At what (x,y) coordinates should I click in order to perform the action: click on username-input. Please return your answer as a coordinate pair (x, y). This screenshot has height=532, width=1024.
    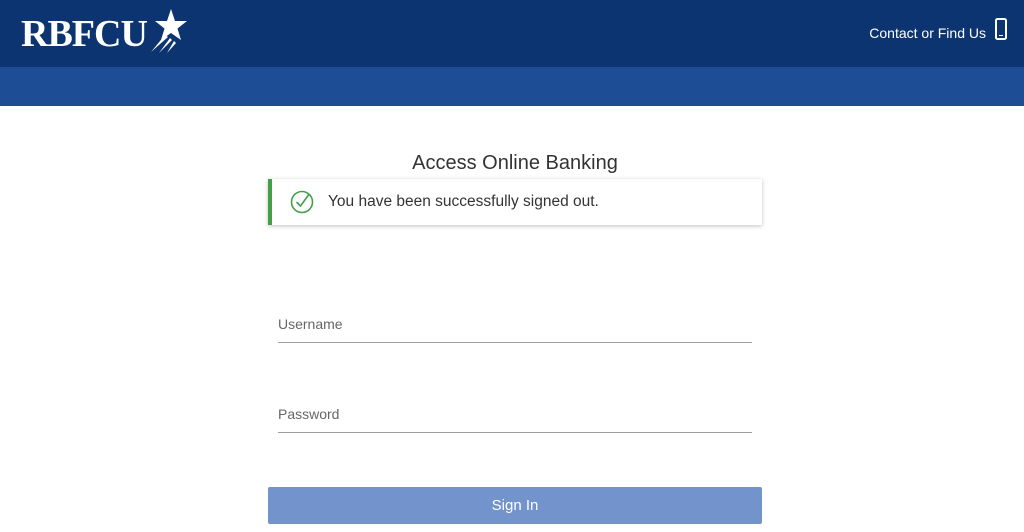
    Looking at the image, I should click on (515, 323).